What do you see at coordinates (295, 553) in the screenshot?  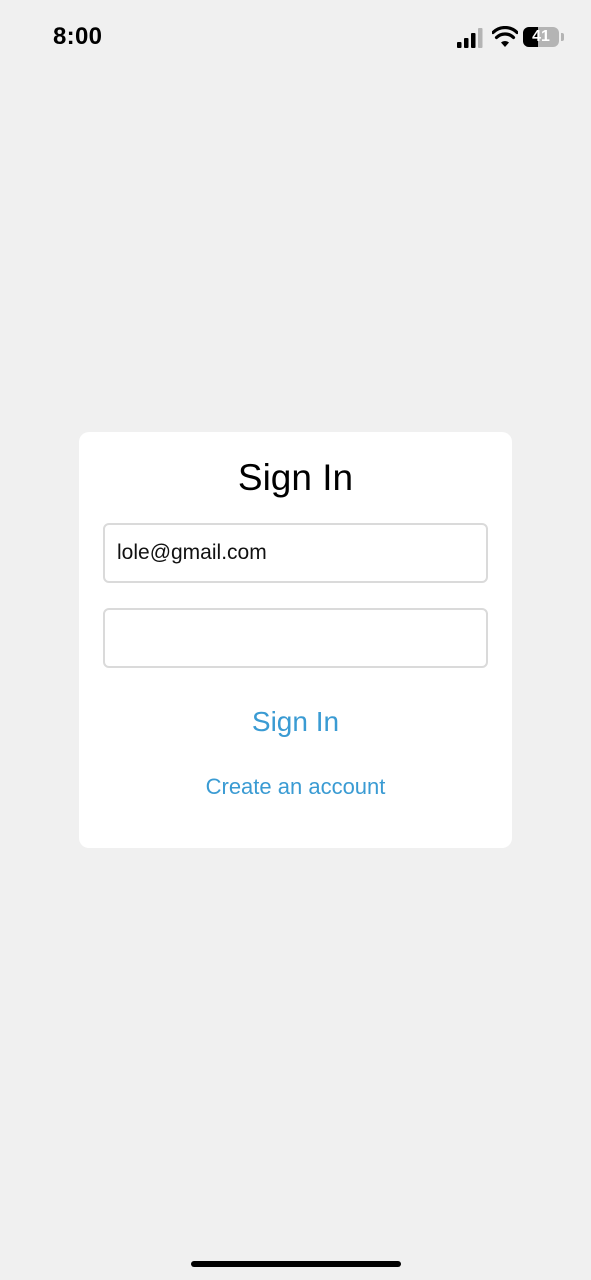 I see `email-field` at bounding box center [295, 553].